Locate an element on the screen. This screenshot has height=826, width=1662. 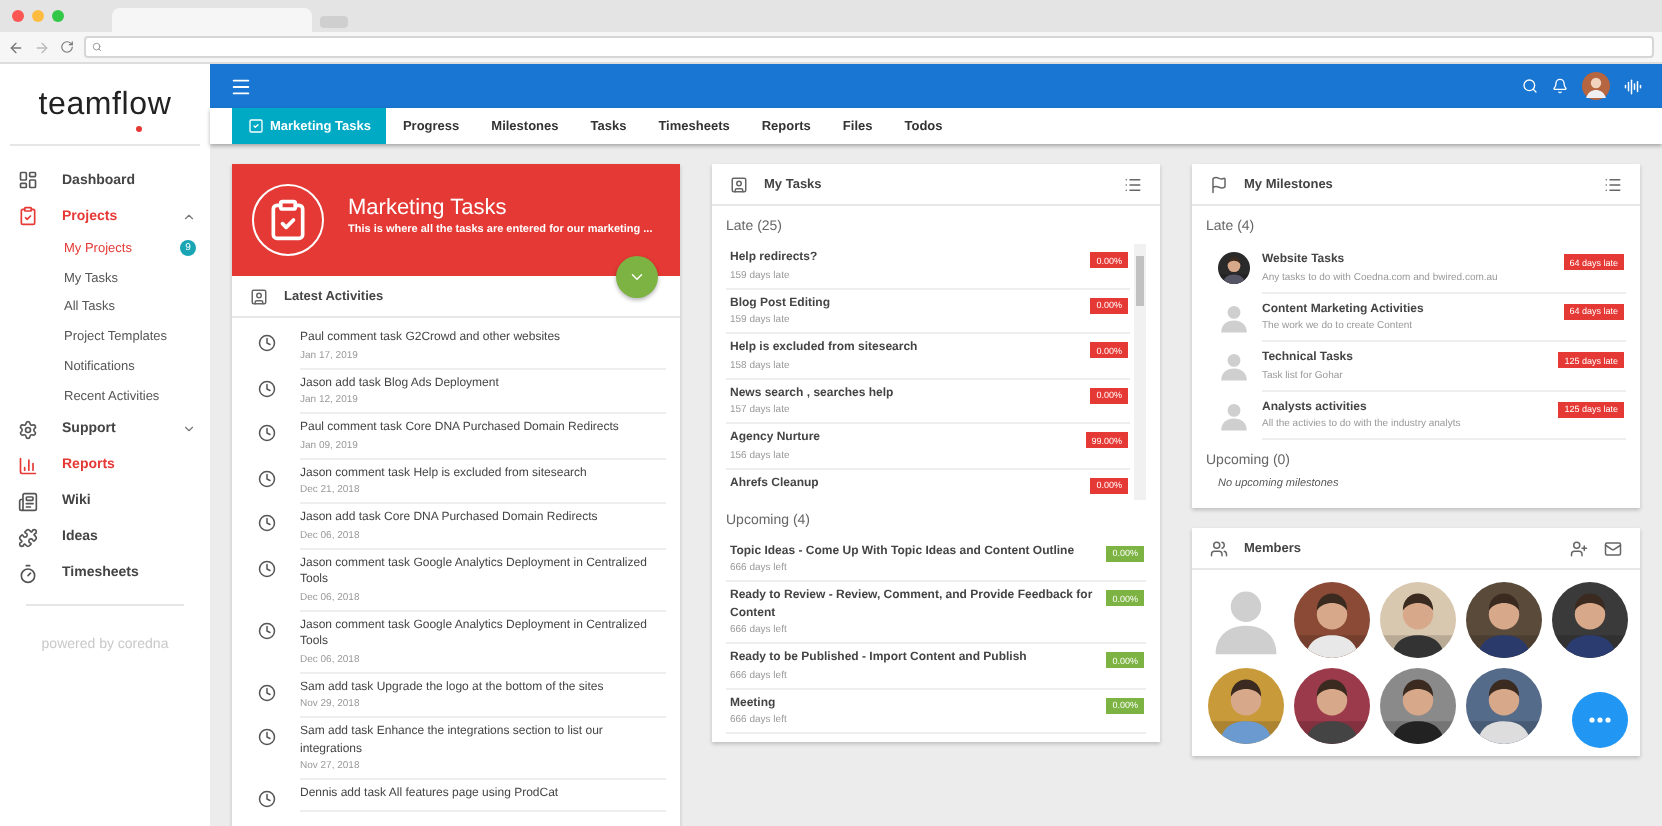
scroll-thumb is located at coordinates (1140, 281).